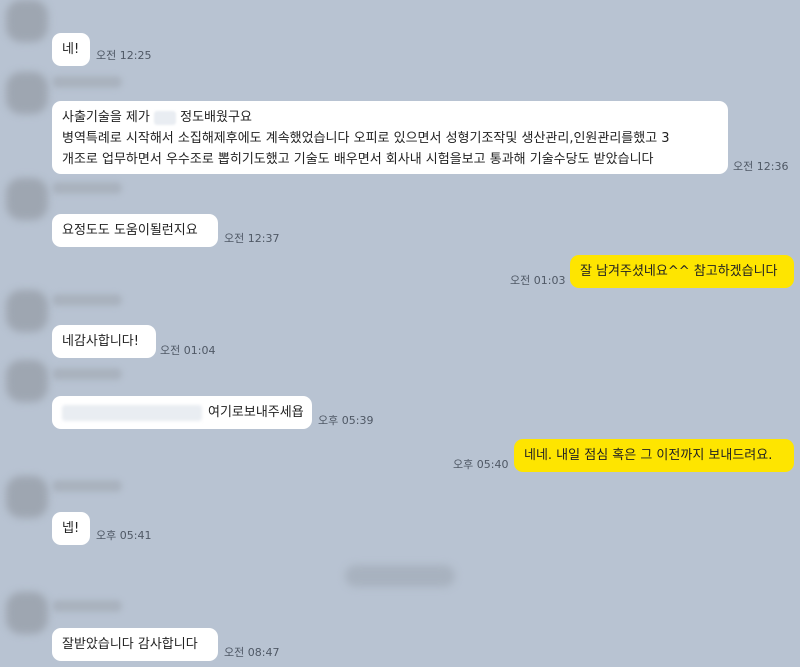  Describe the element at coordinates (346, 420) in the screenshot. I see `message-time: 오후 05:39` at that location.